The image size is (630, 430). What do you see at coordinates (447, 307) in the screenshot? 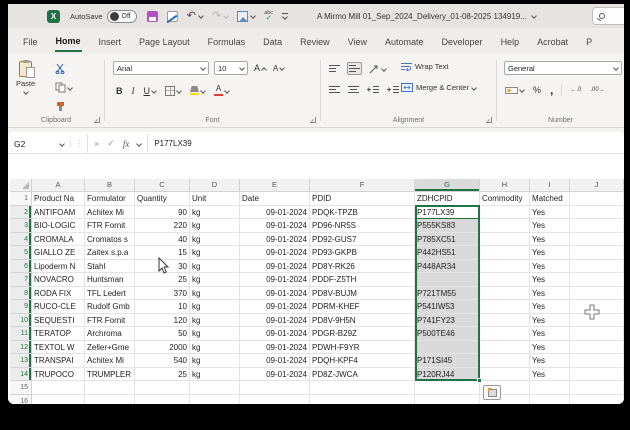
I see `cell-G9: P541IW53` at bounding box center [447, 307].